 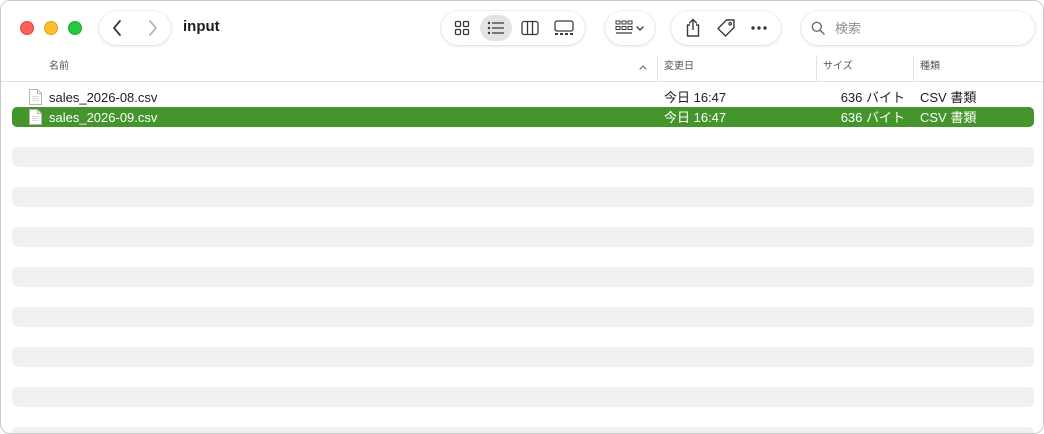 I want to click on share-button, so click(x=693, y=28).